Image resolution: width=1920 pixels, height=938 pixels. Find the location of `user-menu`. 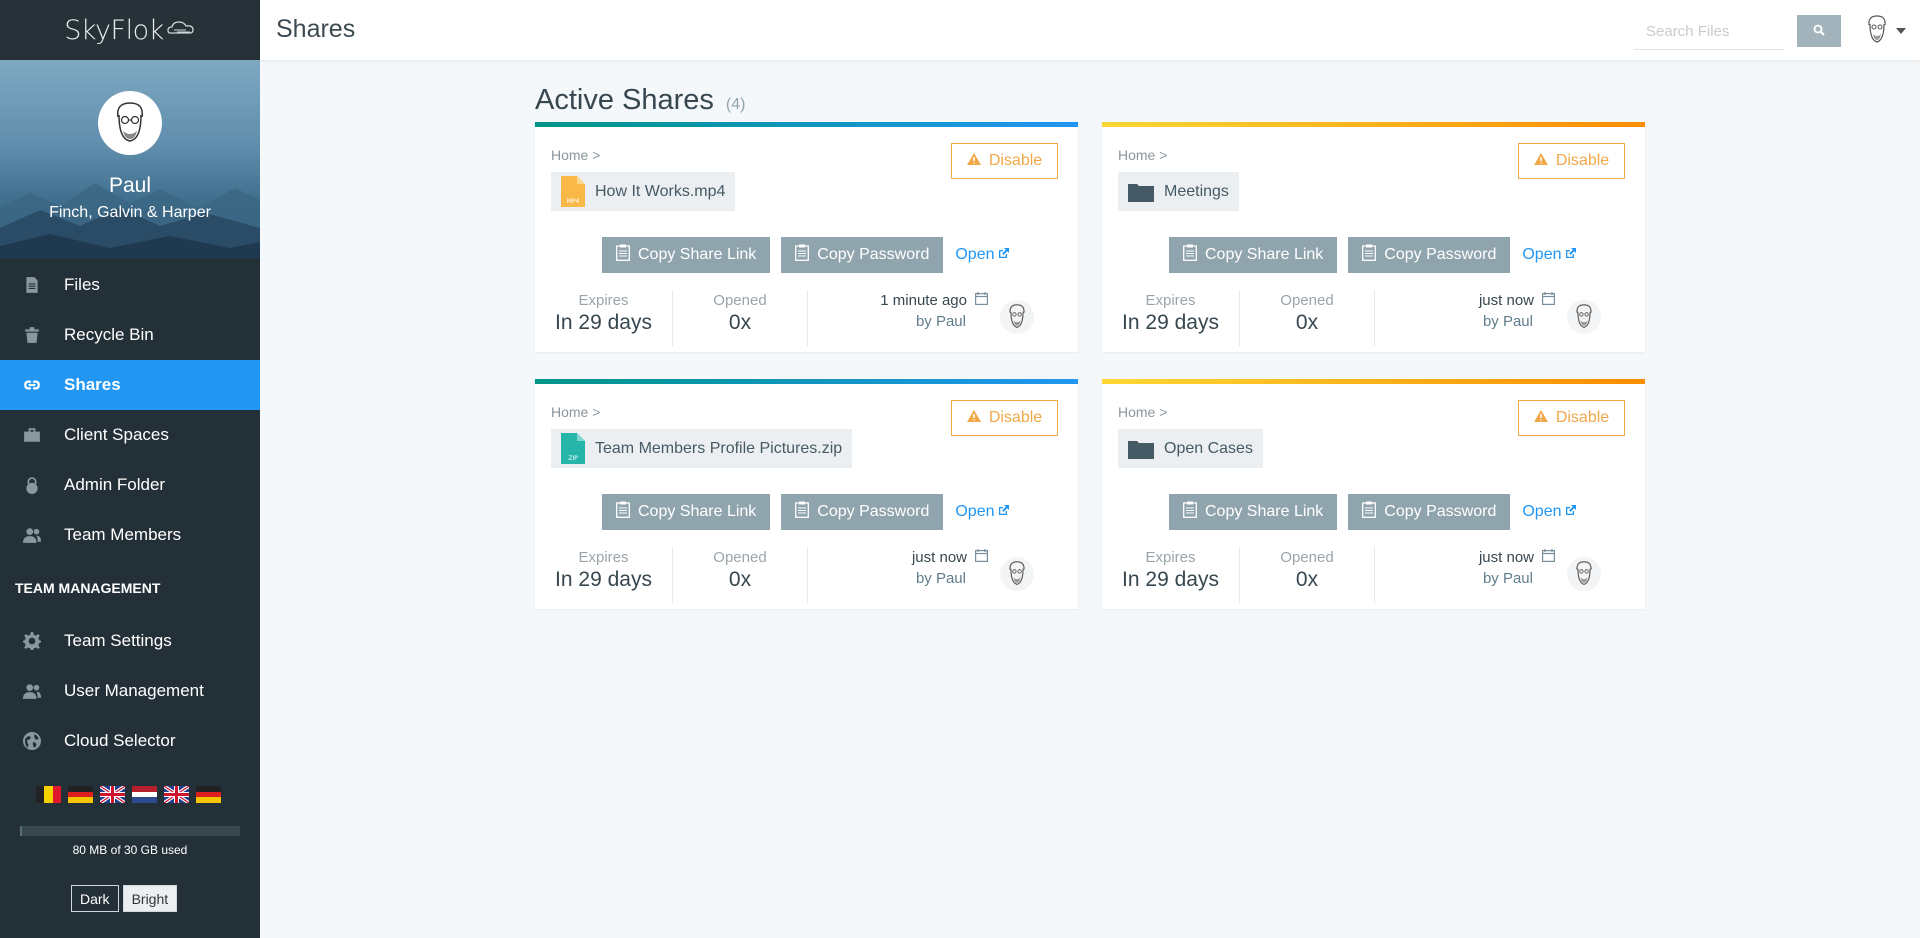

user-menu is located at coordinates (1884, 30).